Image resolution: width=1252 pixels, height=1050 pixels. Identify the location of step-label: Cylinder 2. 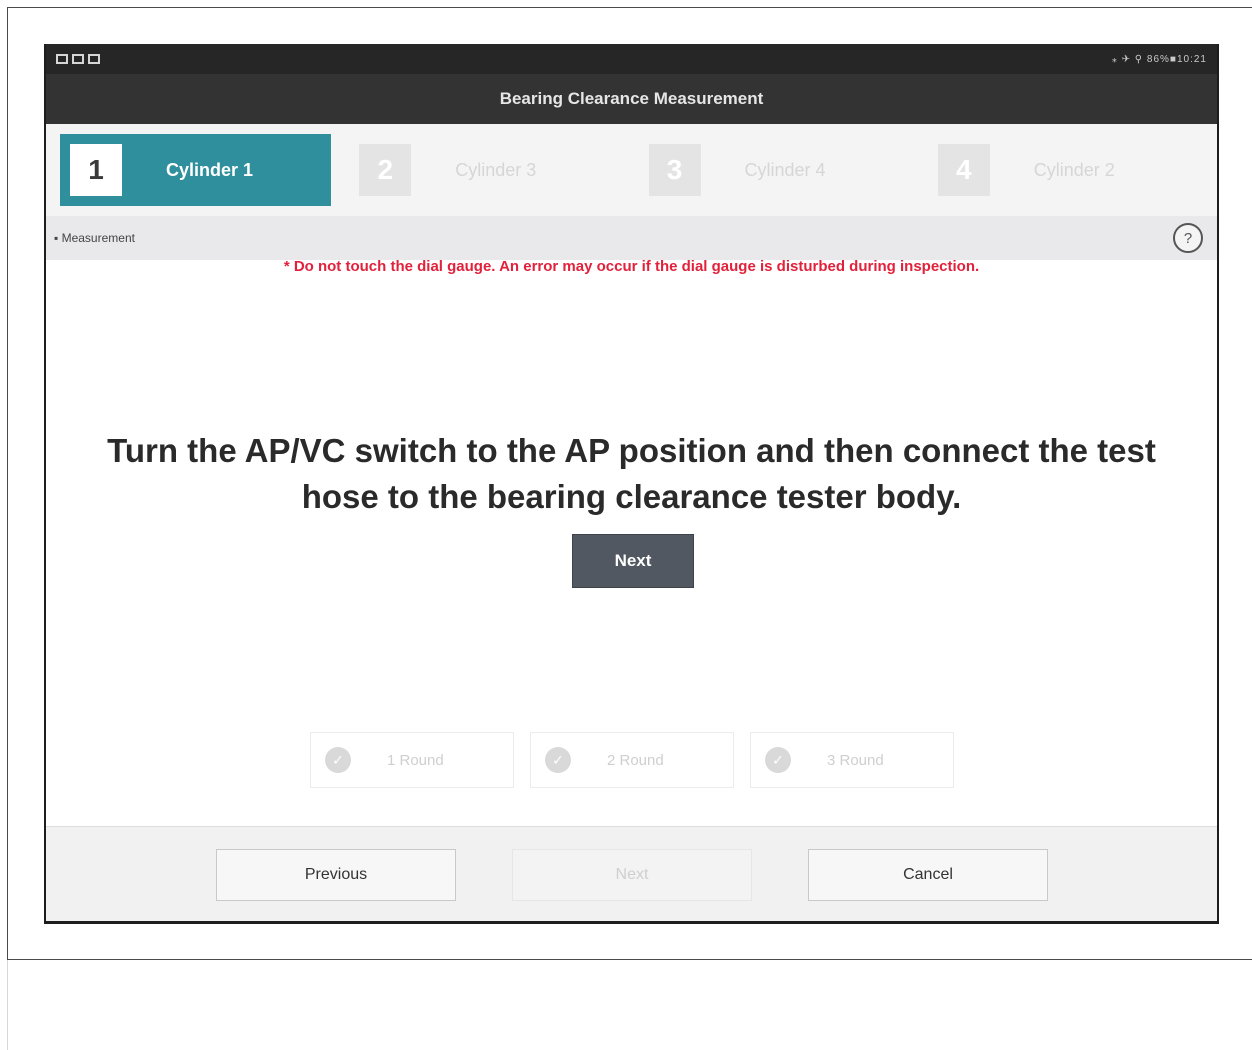
(1074, 169).